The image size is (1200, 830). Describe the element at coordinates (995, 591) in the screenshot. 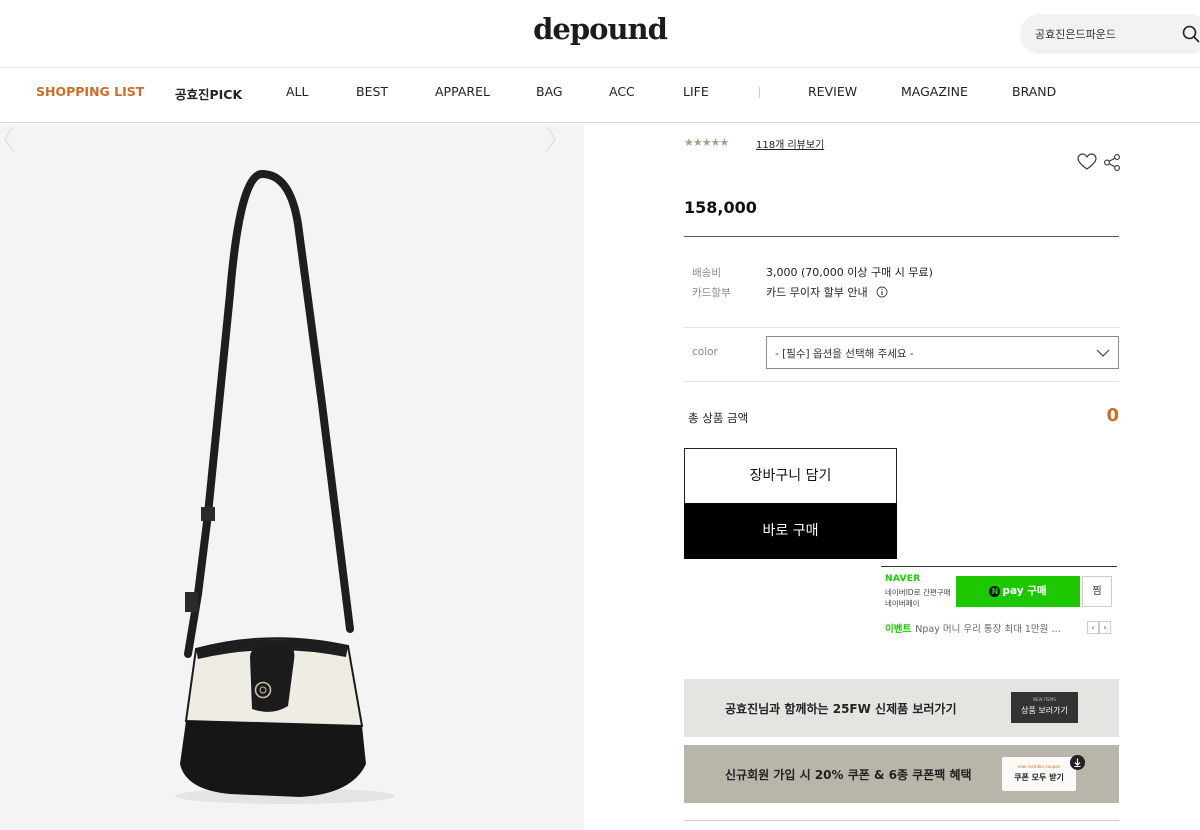

I see `npay-icon: N` at that location.